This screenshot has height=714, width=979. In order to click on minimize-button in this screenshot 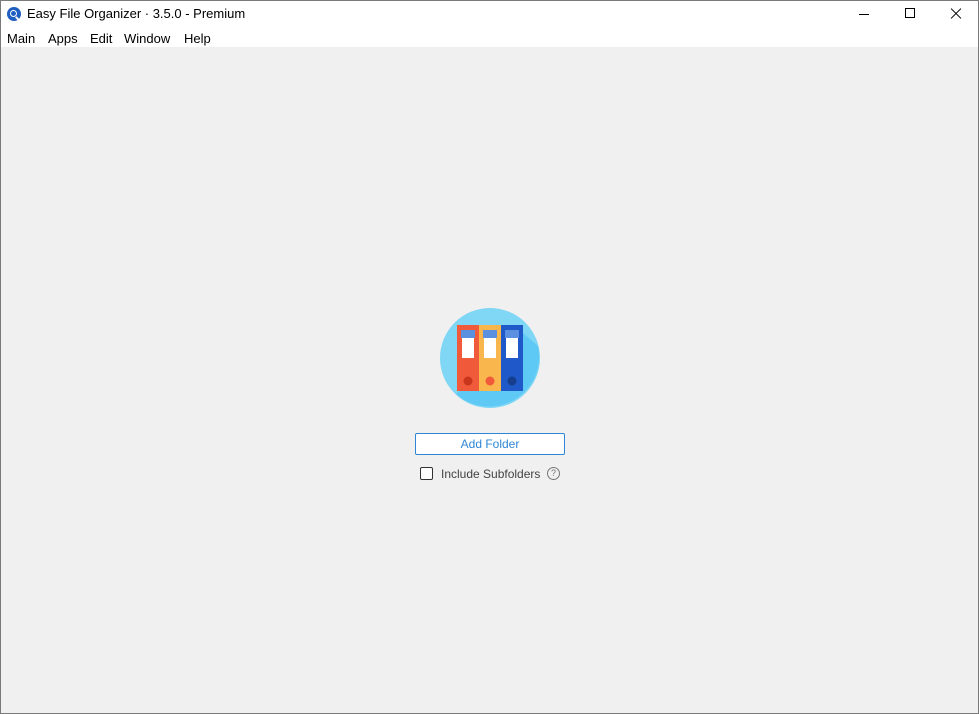, I will do `click(864, 14)`.